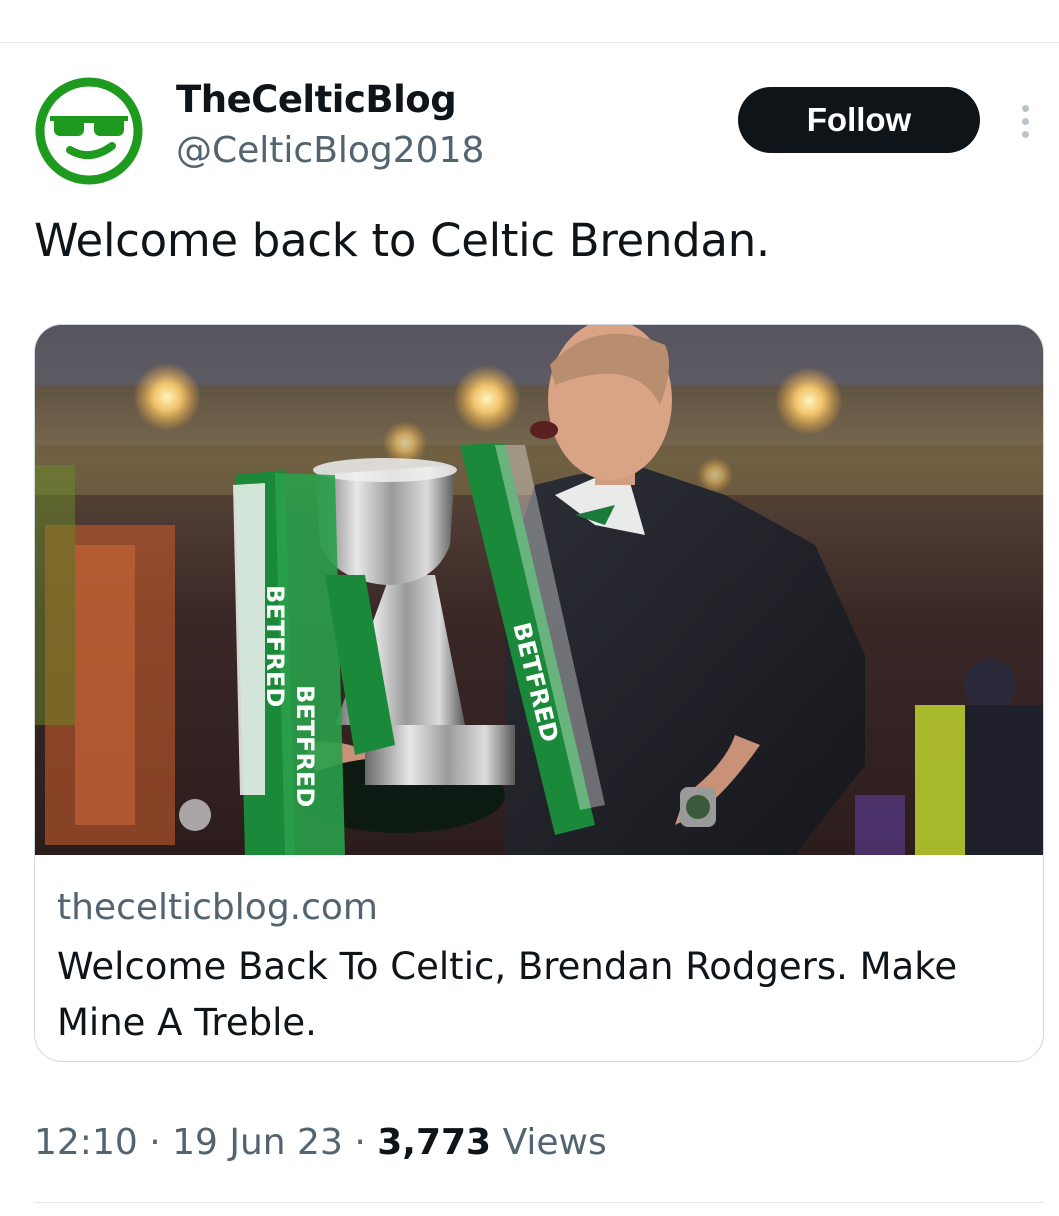 The height and width of the screenshot is (1216, 1059). I want to click on tweet-text: Welcome back to Celtic Brendan., so click(402, 240).